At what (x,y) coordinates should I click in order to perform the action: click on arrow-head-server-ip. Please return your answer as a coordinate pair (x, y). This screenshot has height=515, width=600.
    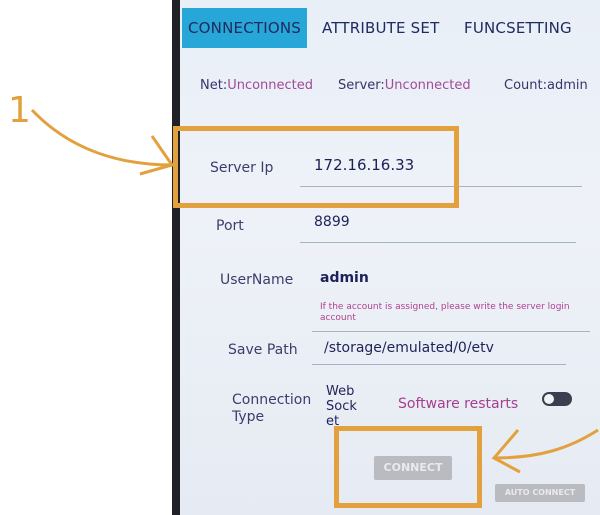
    Looking at the image, I should click on (157, 155).